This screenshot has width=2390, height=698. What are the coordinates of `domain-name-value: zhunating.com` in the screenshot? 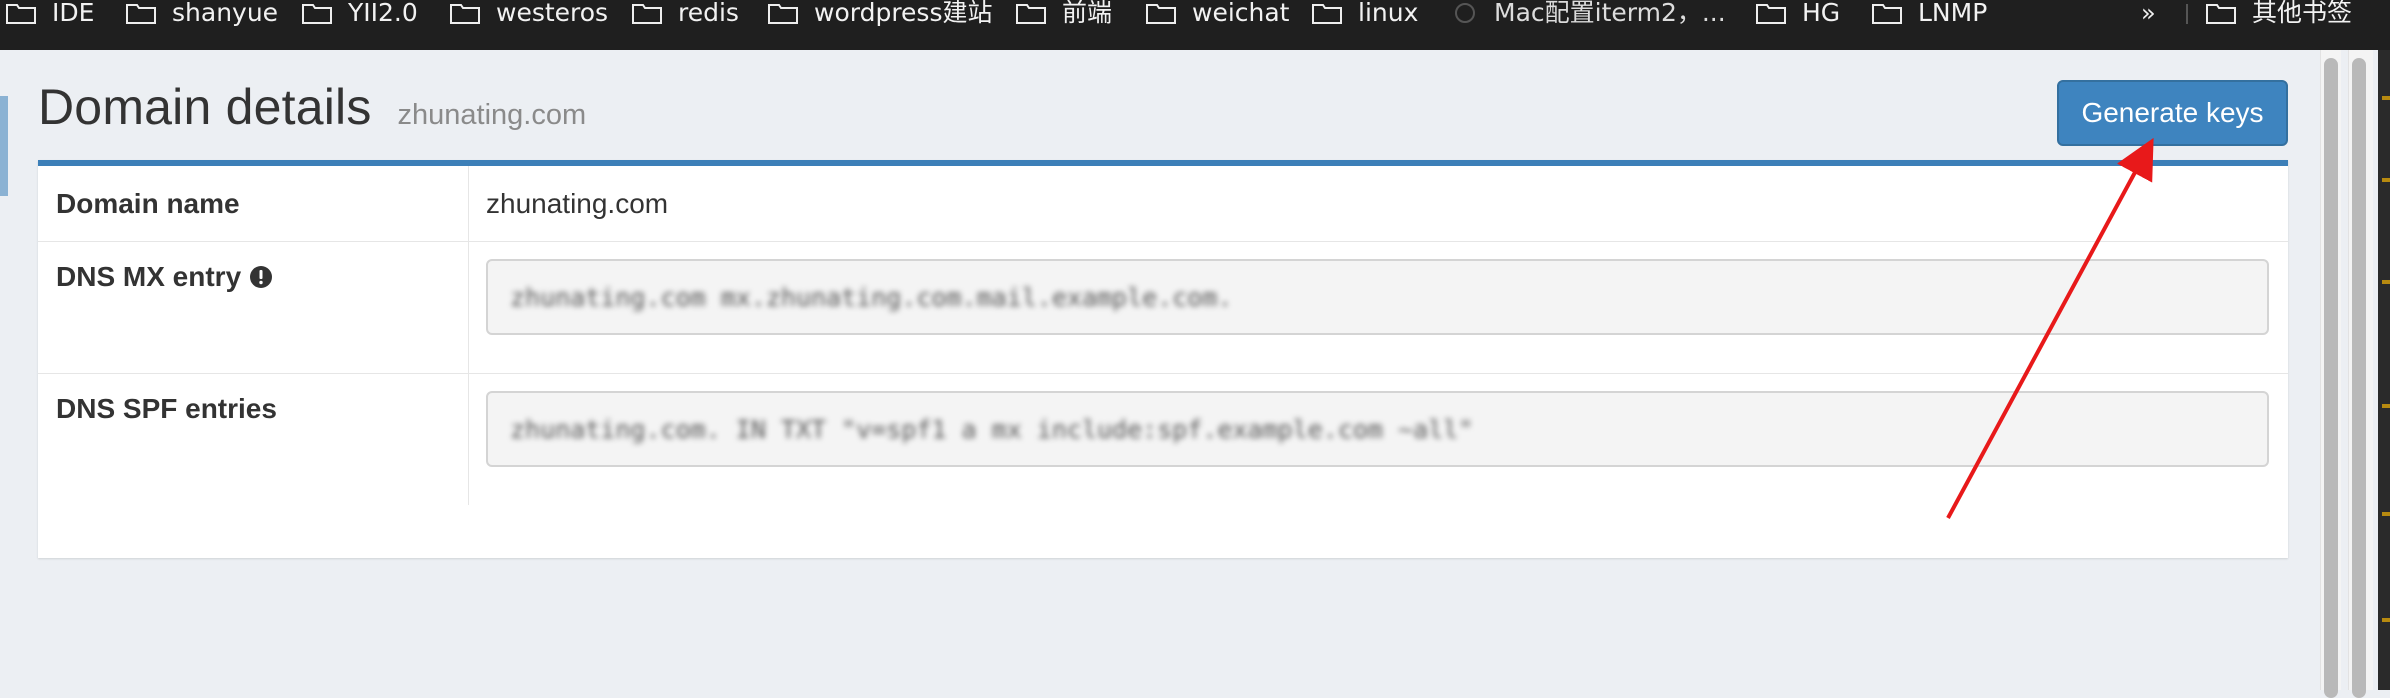 It's located at (577, 203).